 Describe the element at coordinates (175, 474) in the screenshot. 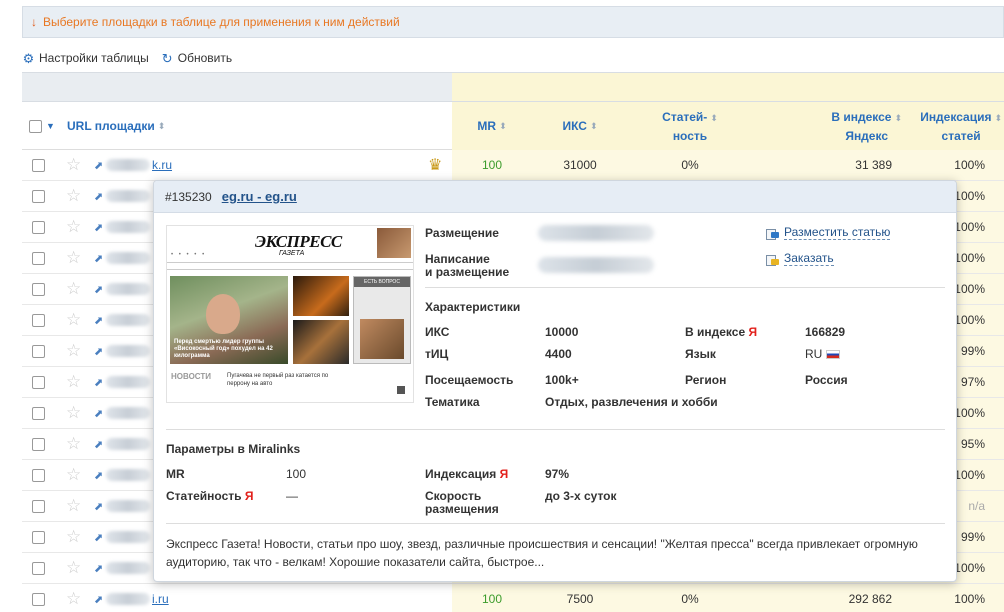

I see `mr-label: MR` at that location.